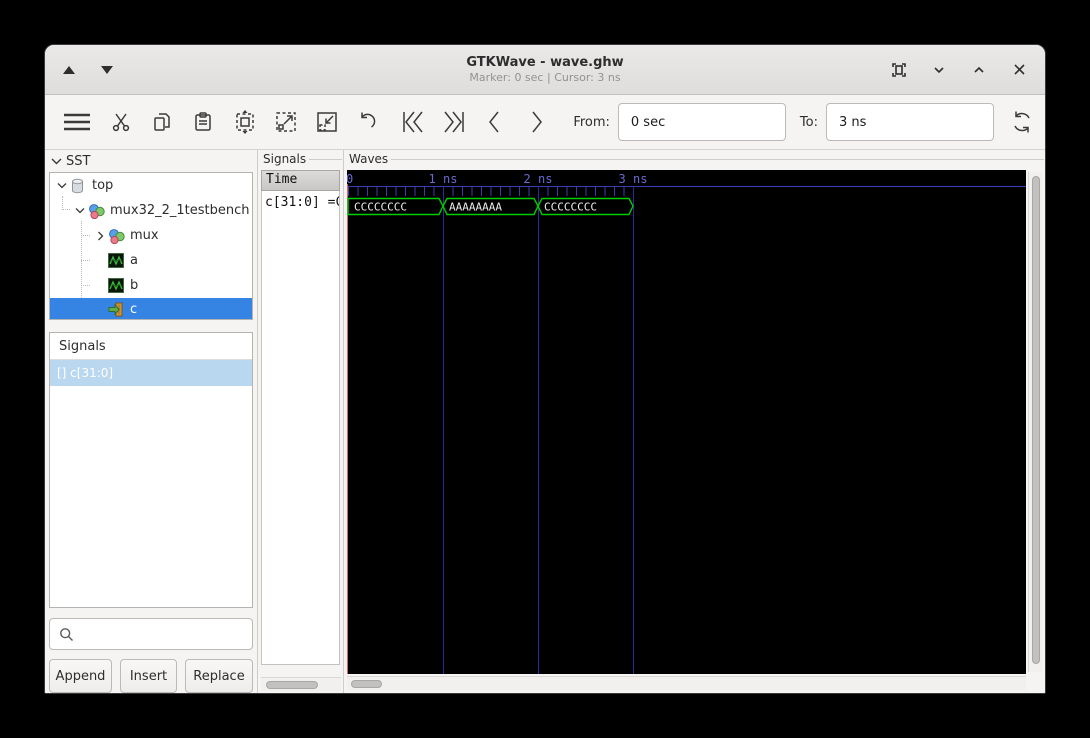 The height and width of the screenshot is (738, 1090). What do you see at coordinates (491, 191) in the screenshot?
I see `timeline-ticks` at bounding box center [491, 191].